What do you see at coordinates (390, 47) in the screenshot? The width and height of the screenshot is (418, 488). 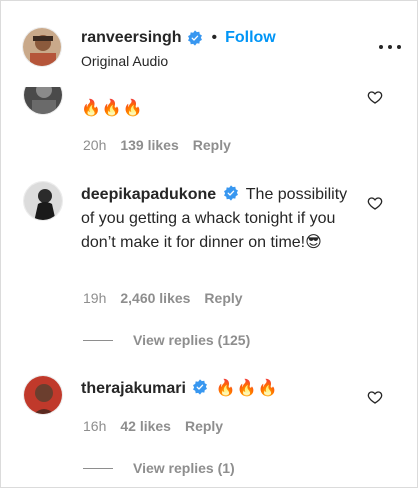 I see `more-options-icon` at bounding box center [390, 47].